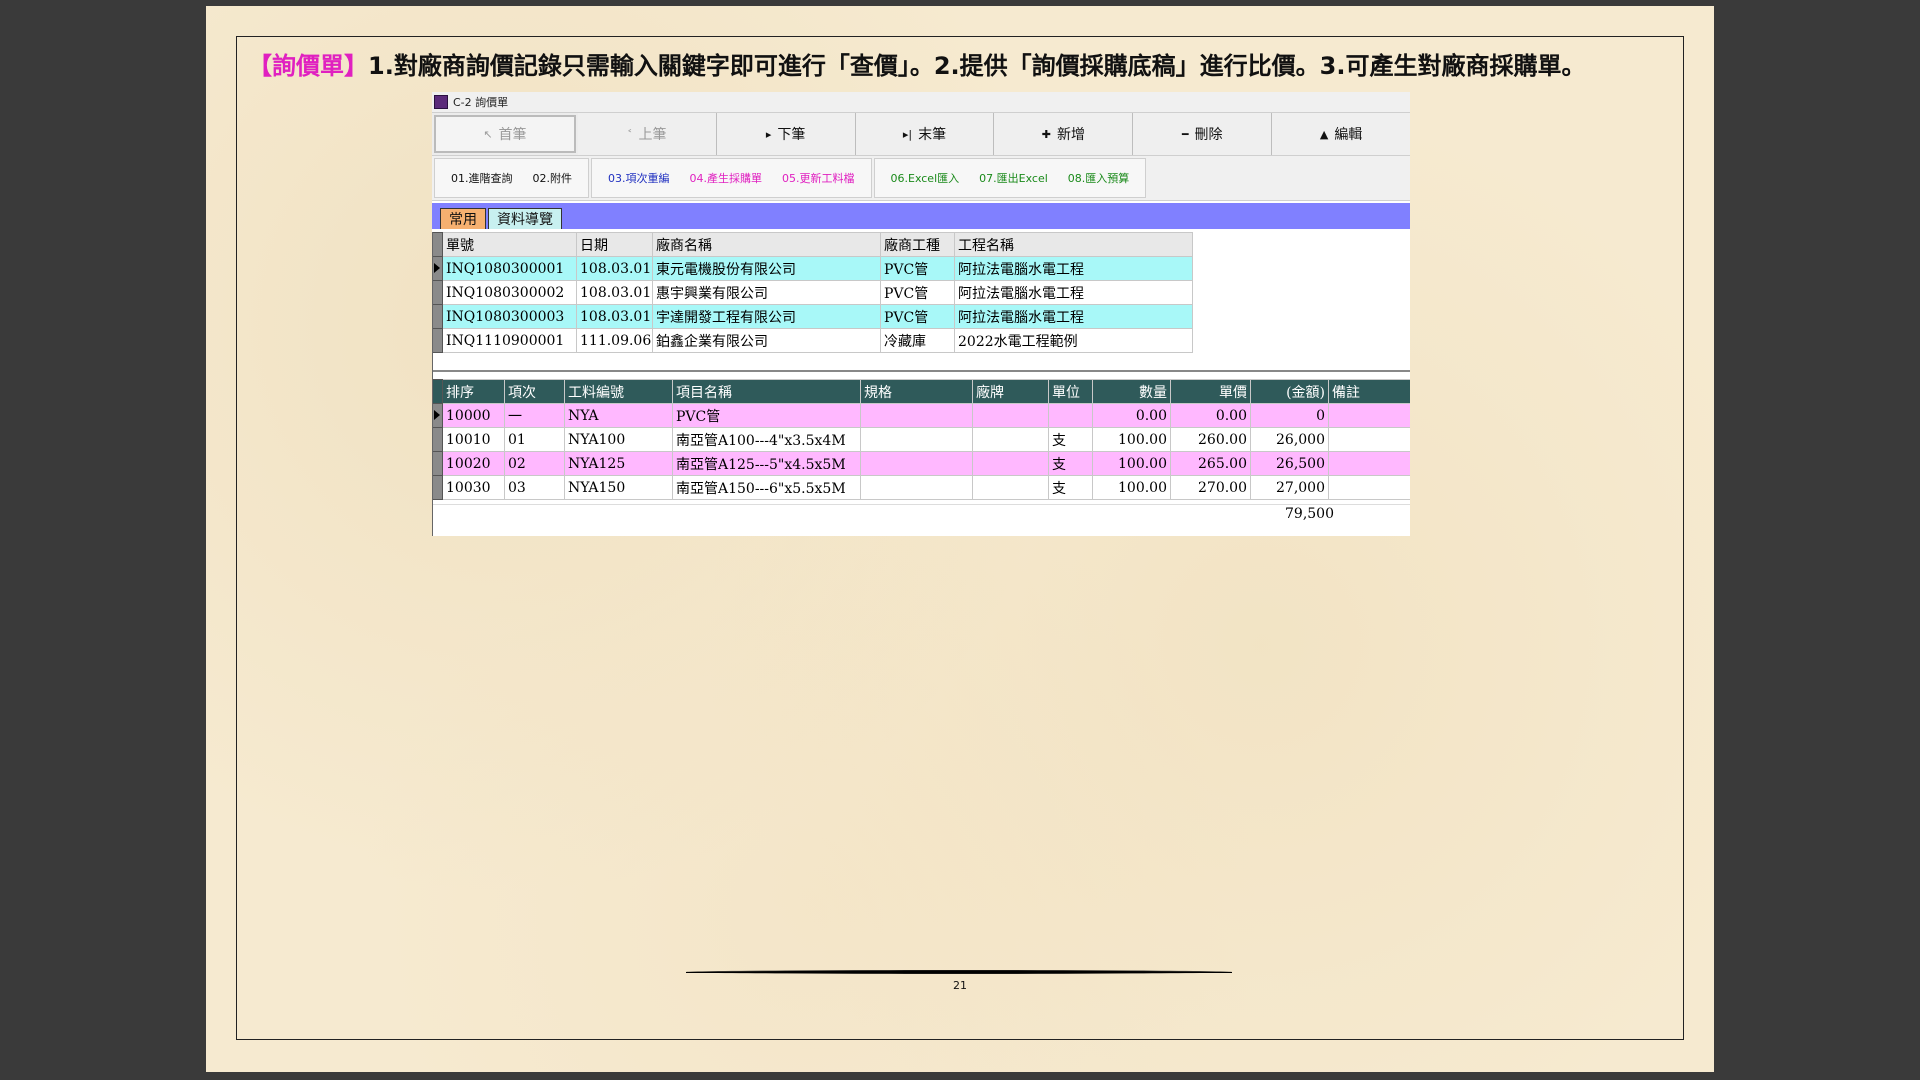 This screenshot has height=1080, width=1920. I want to click on amount-cell: 26,000, so click(1289, 439).